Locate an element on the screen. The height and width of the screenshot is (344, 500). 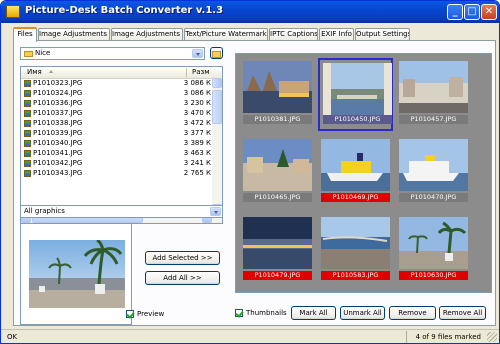
file-list-row: P1010343.JPG 2 765 К is located at coordinates (116, 173).